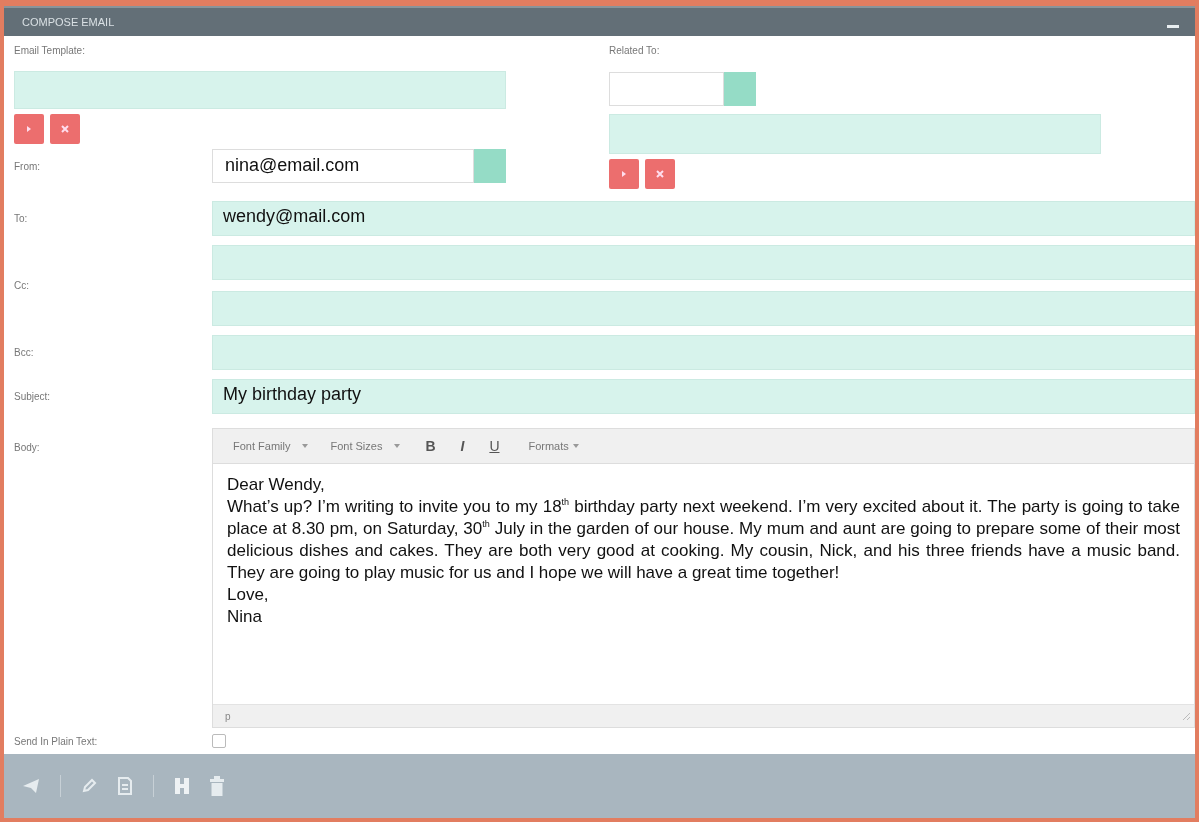 The width and height of the screenshot is (1199, 822). I want to click on text-field: My birthday party, so click(703, 396).